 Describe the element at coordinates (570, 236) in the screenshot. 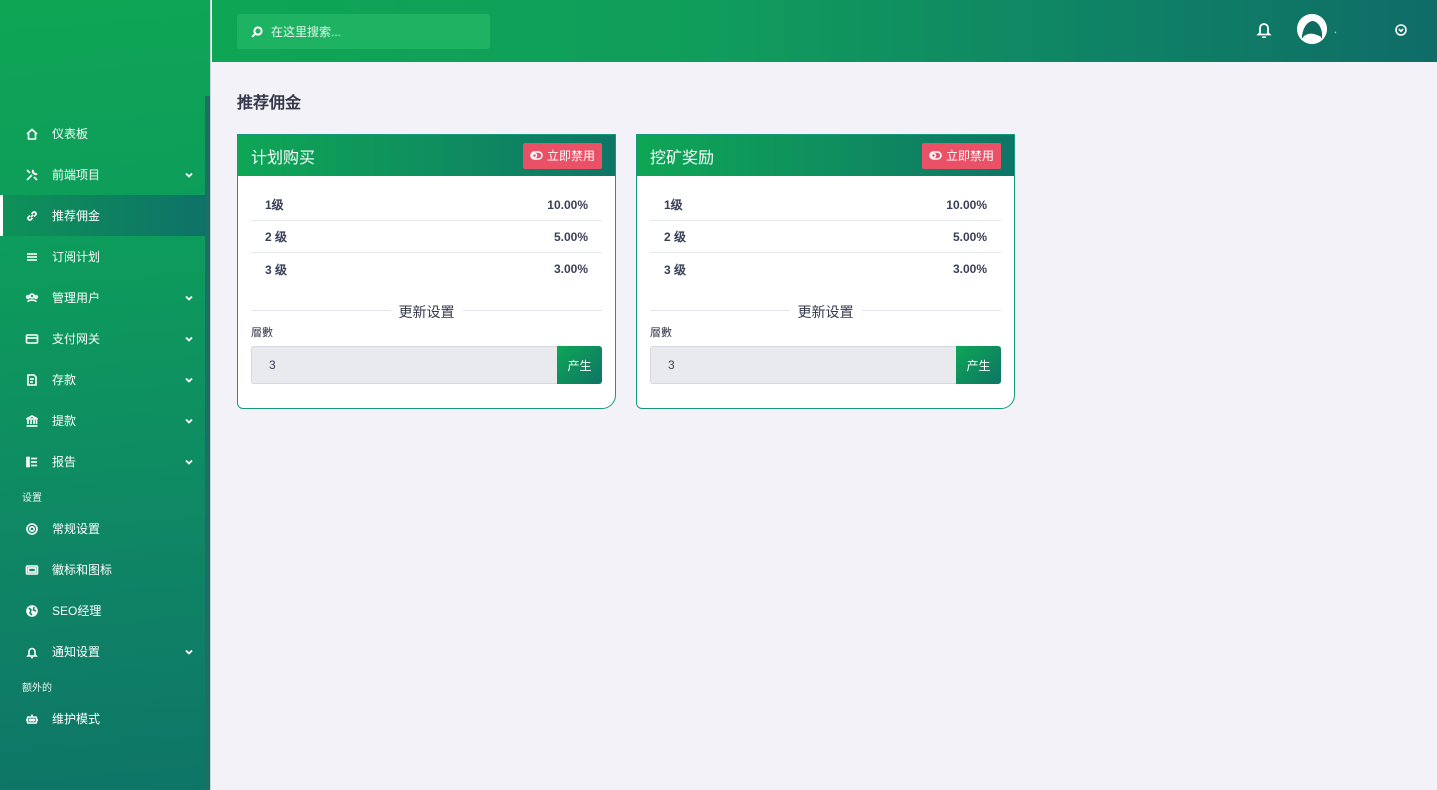

I see `level-value: 5.00%` at that location.